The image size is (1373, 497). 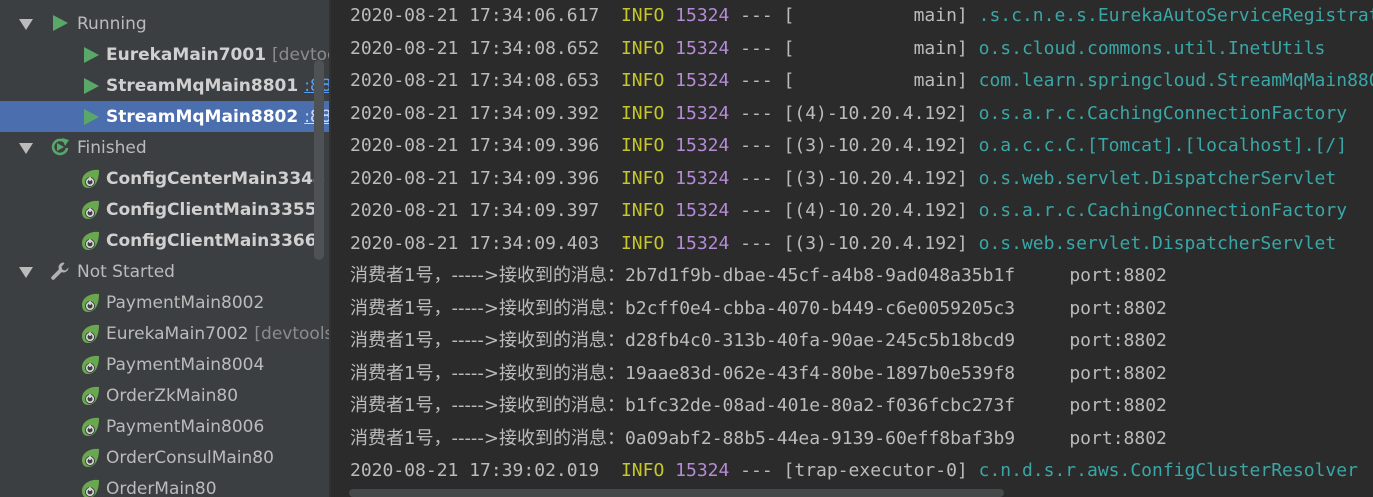 I want to click on tree-item-eurekamain7001: EurekaMain7001[devtools], so click(x=164, y=54).